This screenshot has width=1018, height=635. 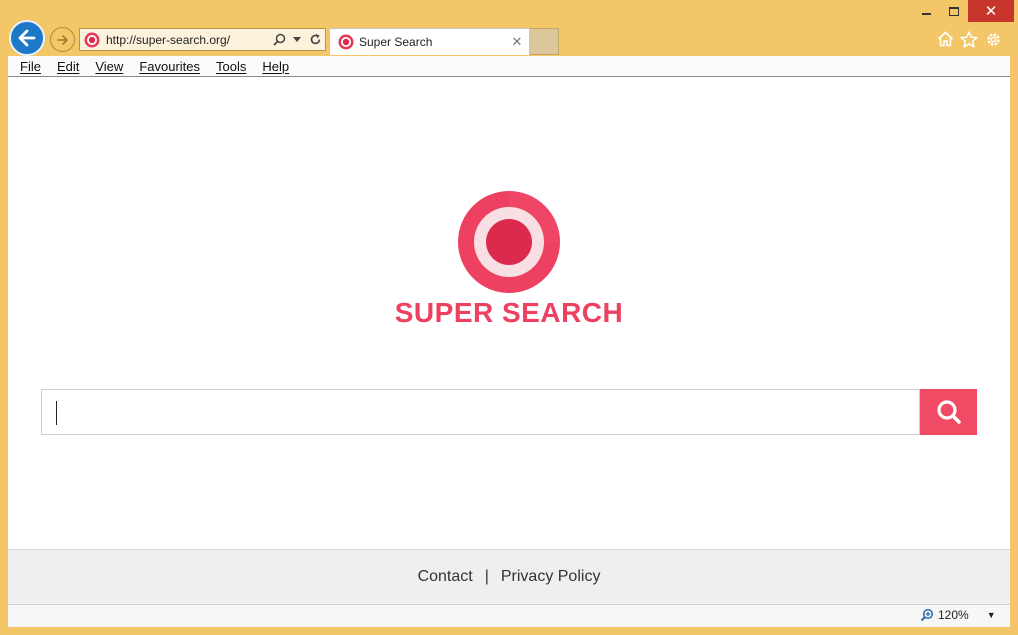 I want to click on search-button, so click(x=948, y=412).